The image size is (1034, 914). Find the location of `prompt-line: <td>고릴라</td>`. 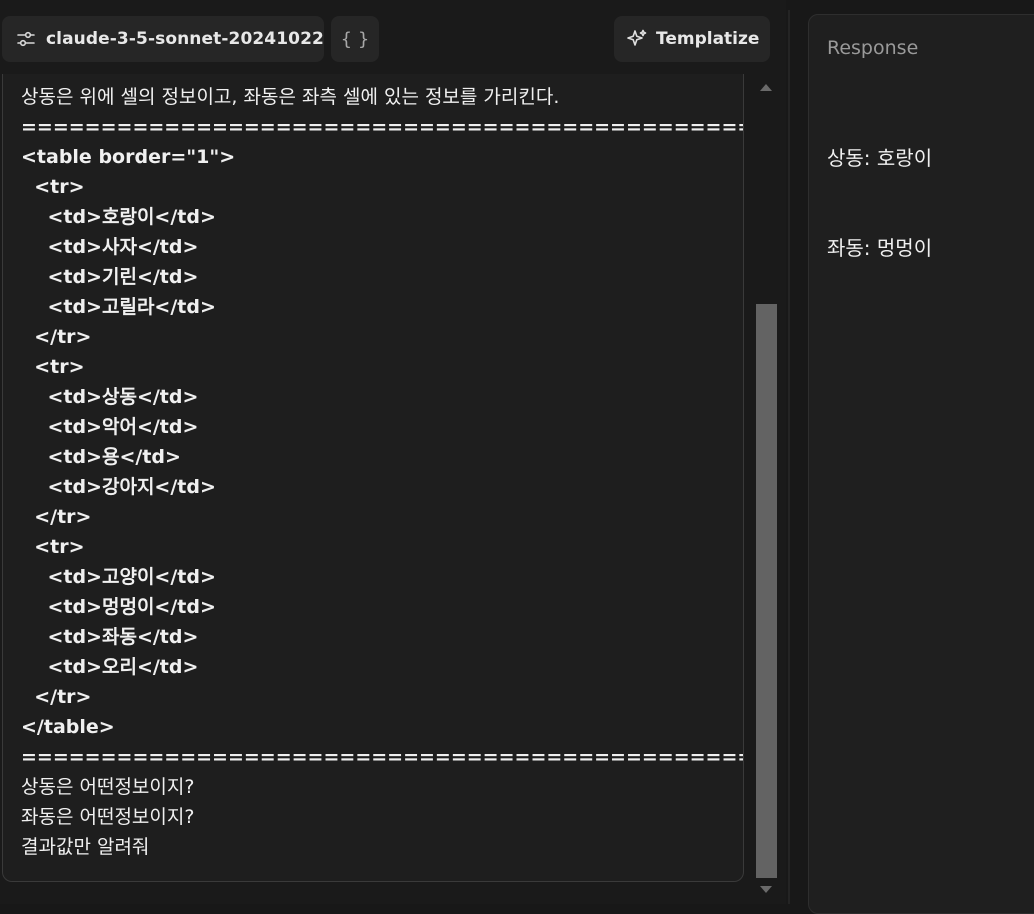

prompt-line: <td>고릴라</td> is located at coordinates (118, 307).